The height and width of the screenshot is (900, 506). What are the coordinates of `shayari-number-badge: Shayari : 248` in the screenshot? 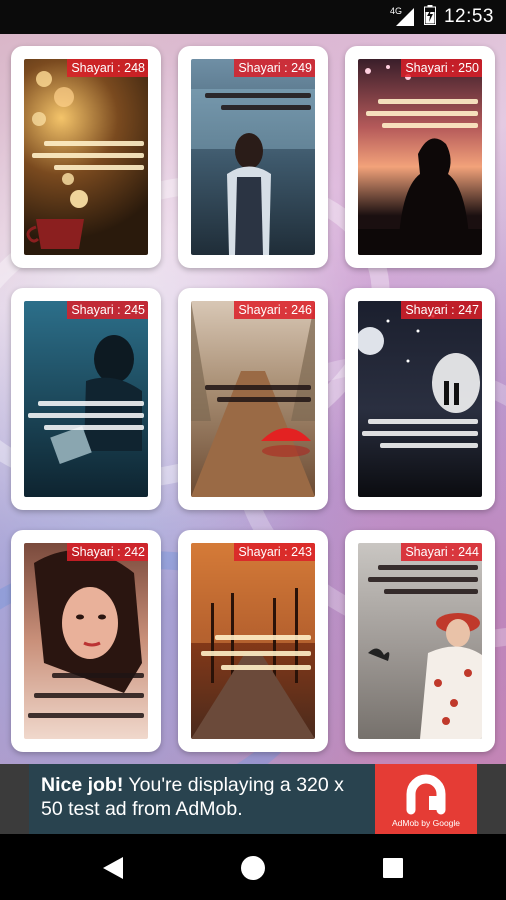 It's located at (107, 68).